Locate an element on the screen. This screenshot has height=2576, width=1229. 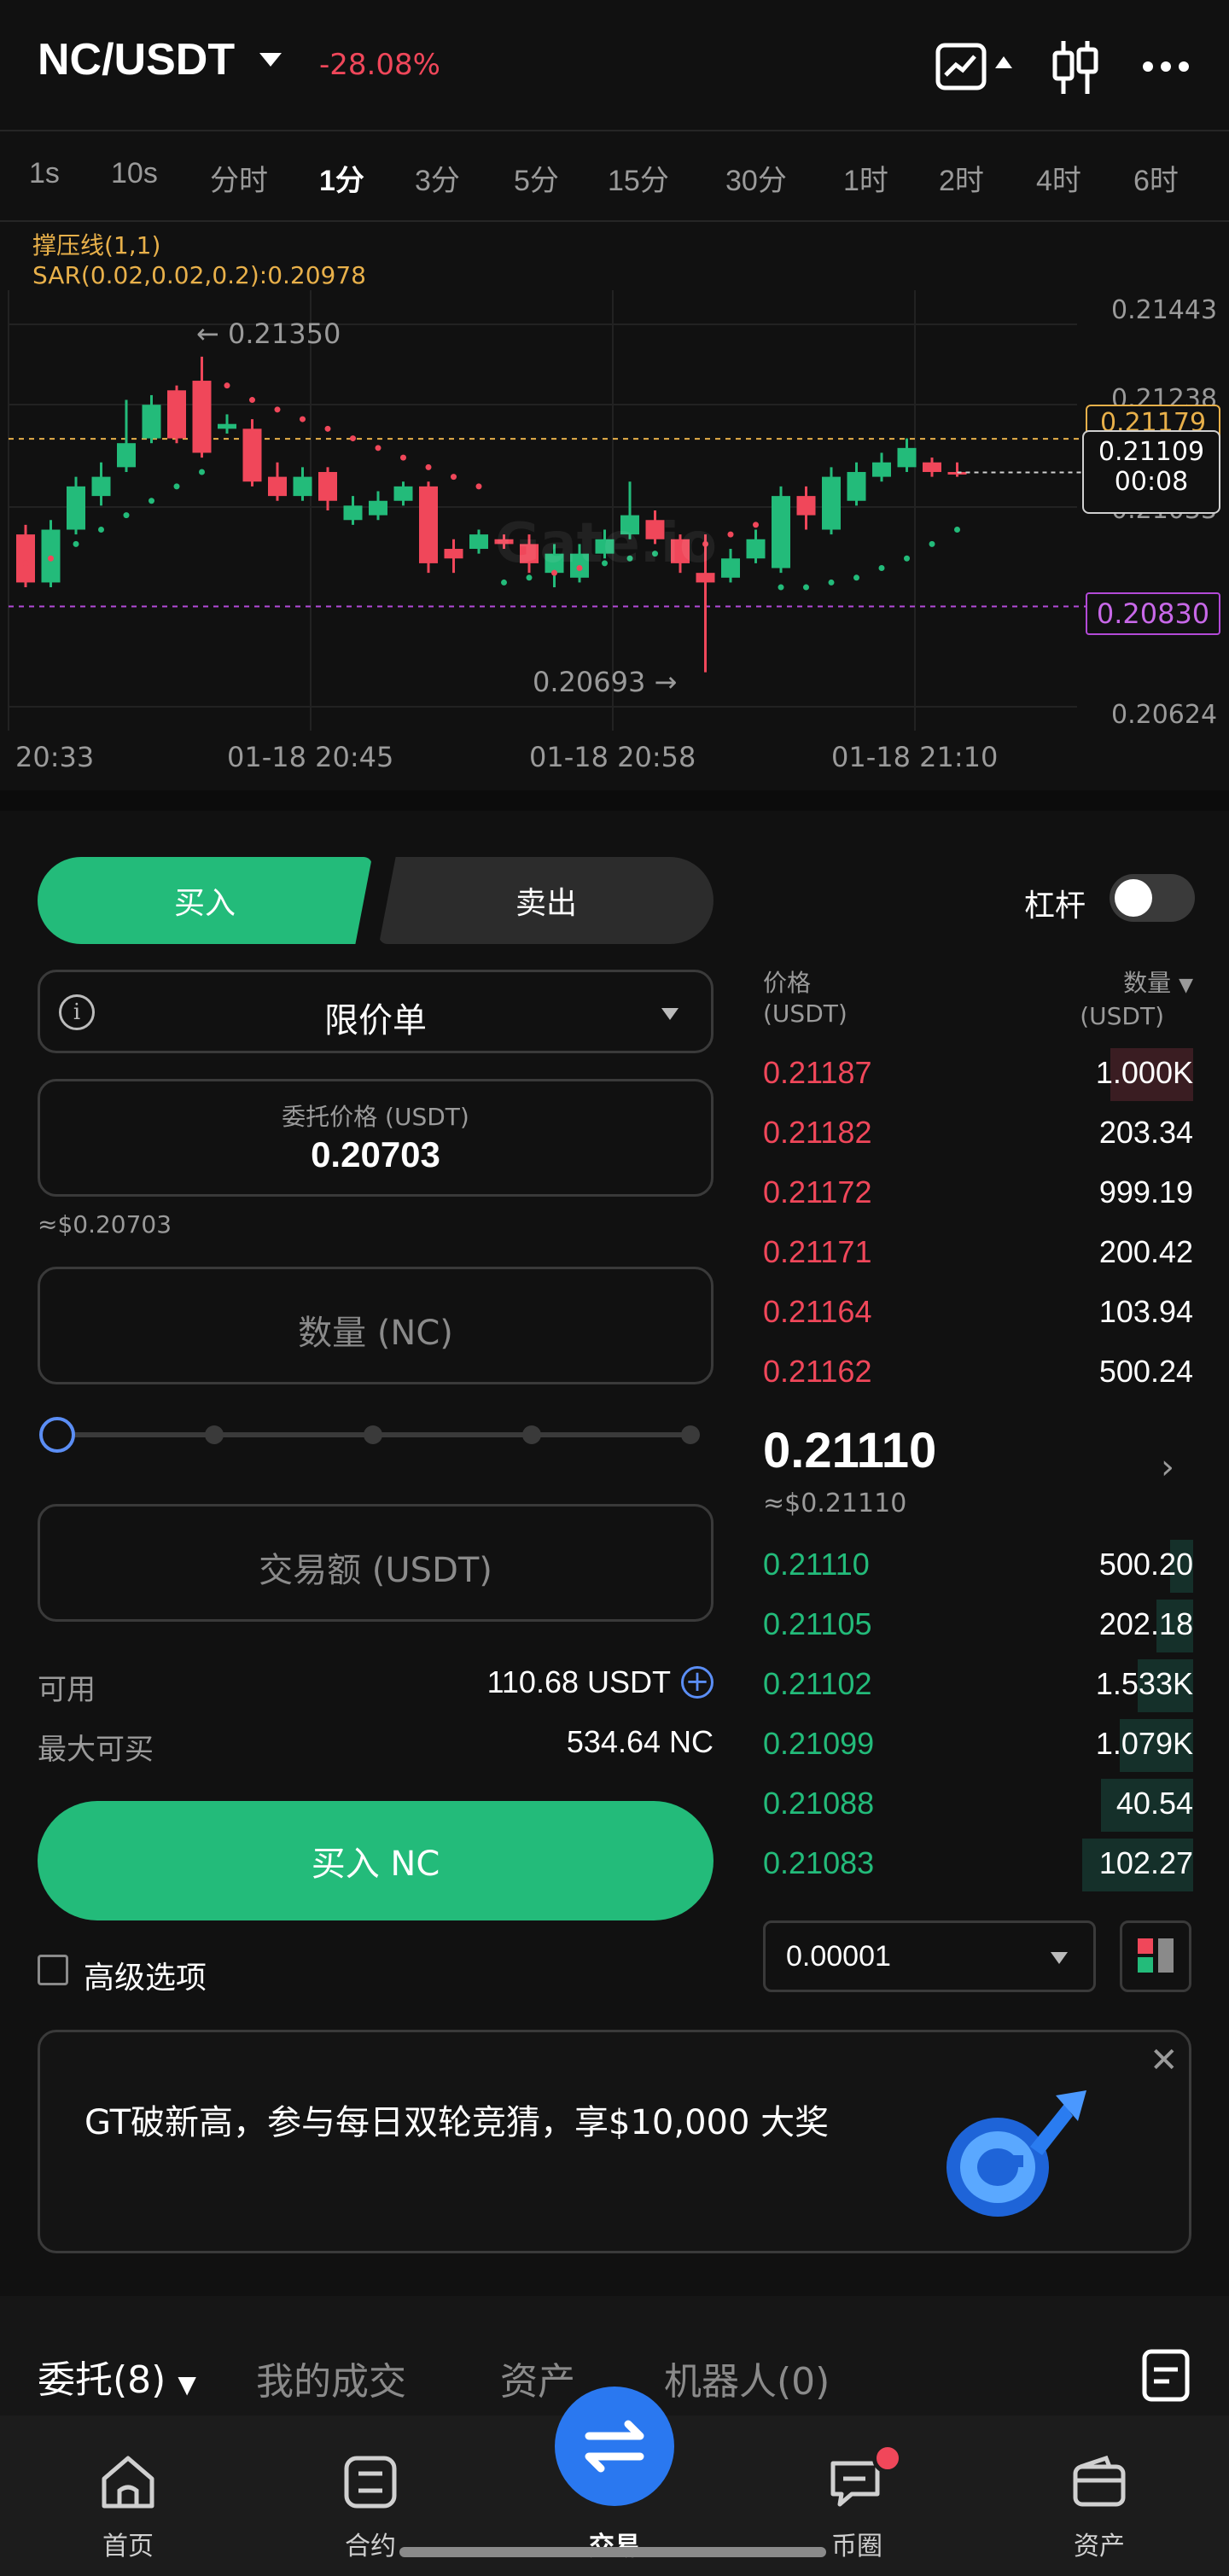
timeframe-tab: 分时 is located at coordinates (239, 178).